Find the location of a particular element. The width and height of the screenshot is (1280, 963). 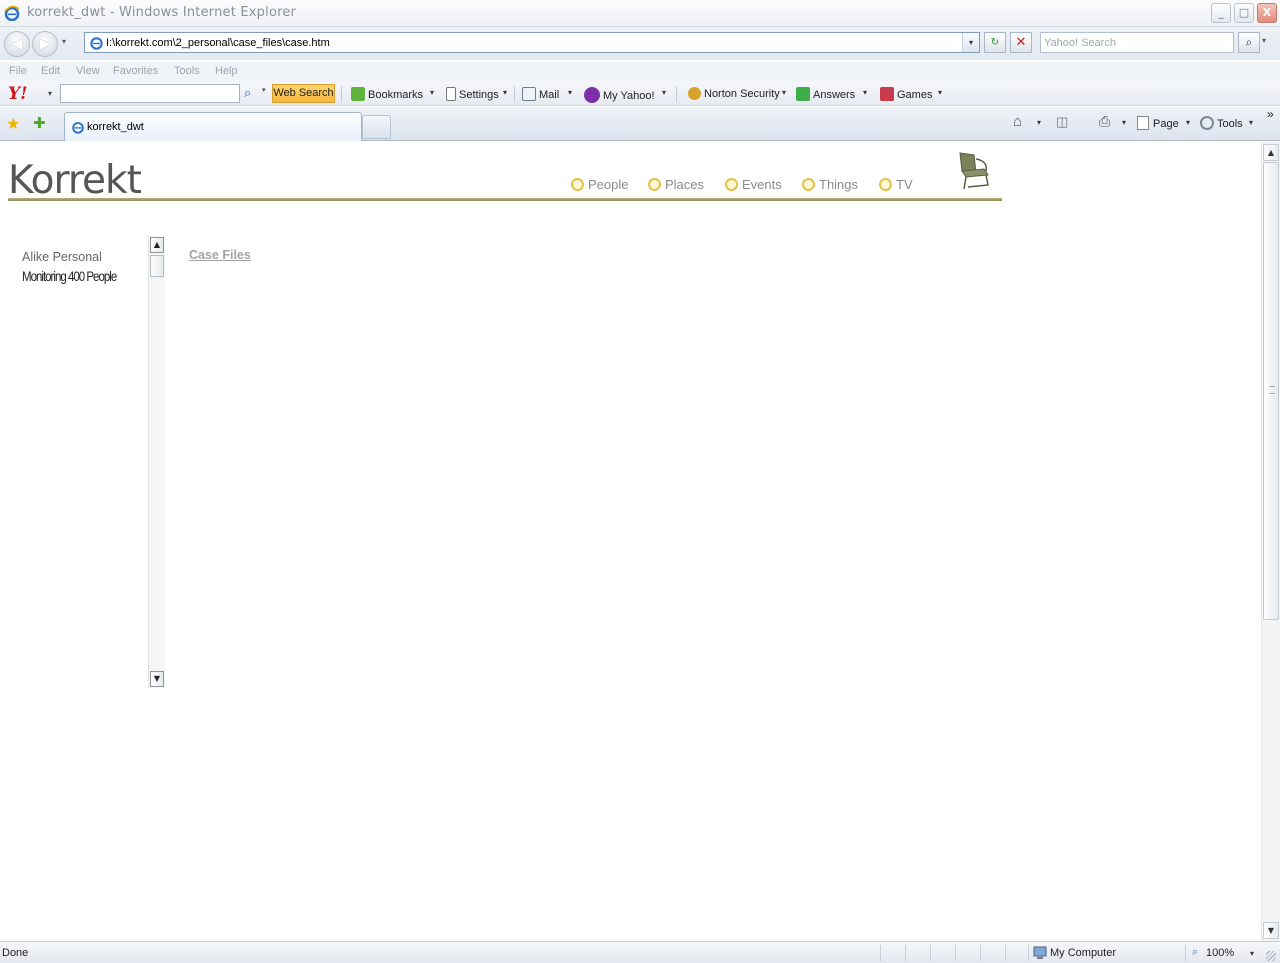

yahoo-logo: Y! is located at coordinates (18, 94).